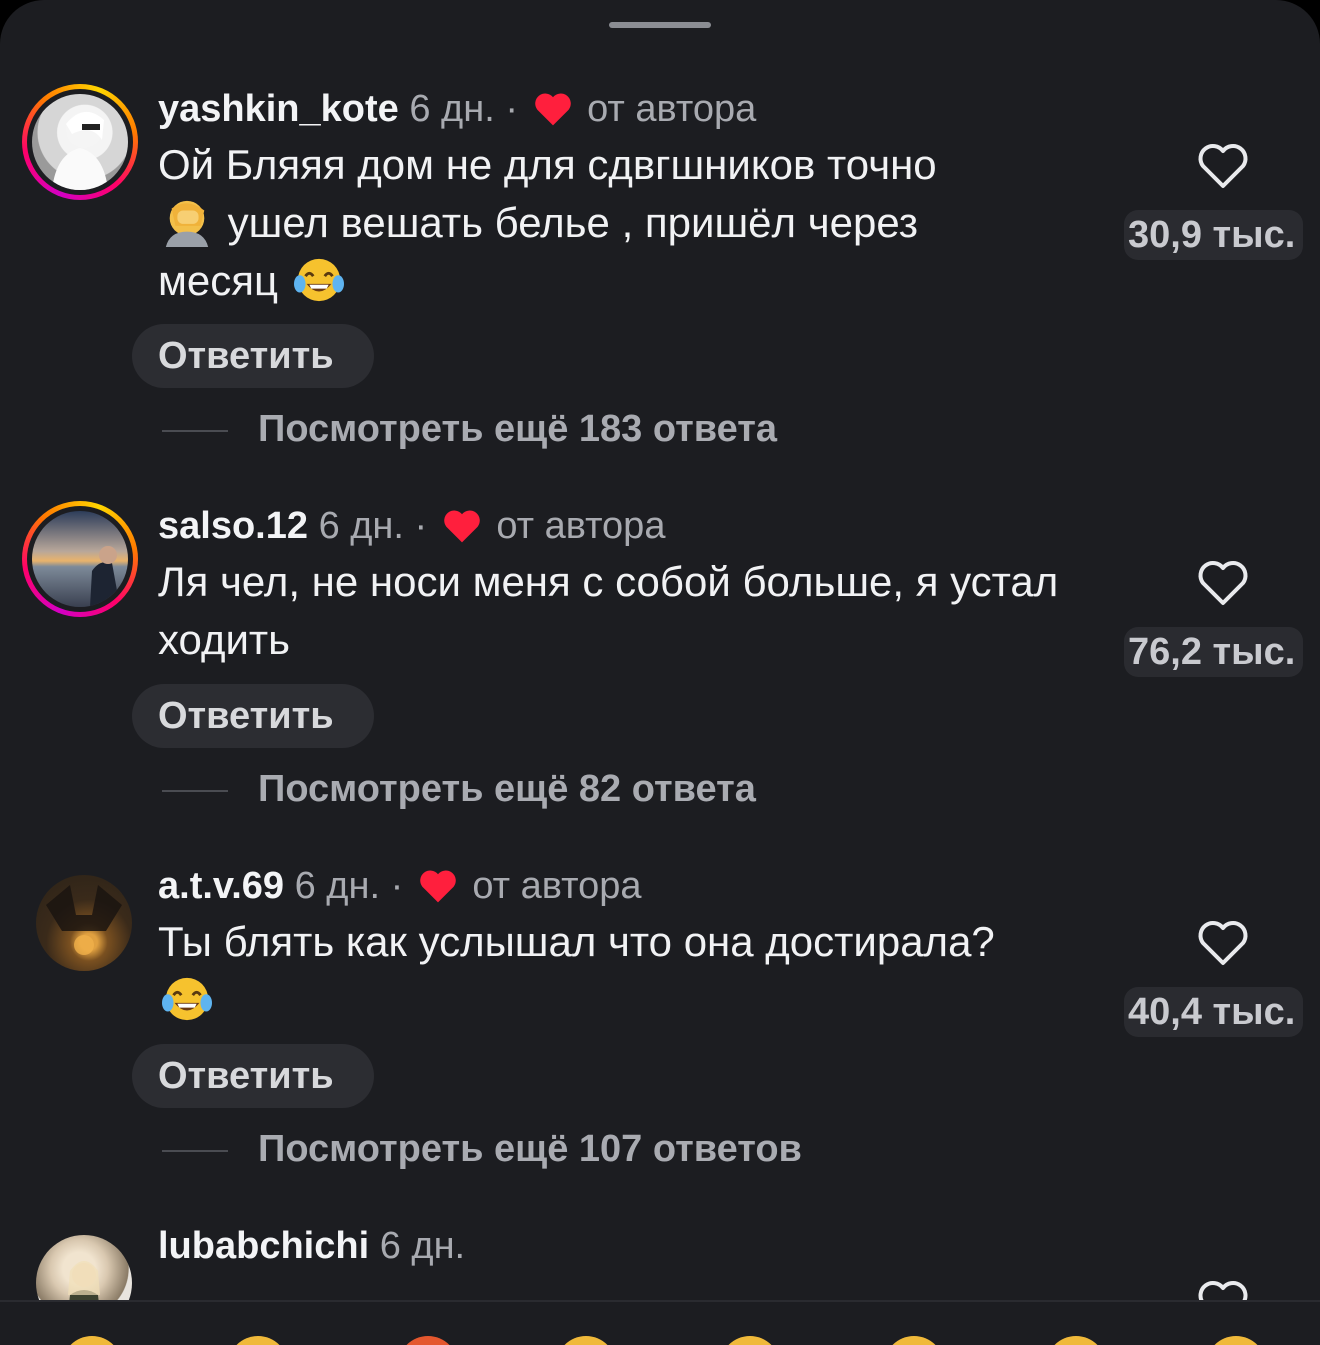 The image size is (1320, 1345). Describe the element at coordinates (187, 223) in the screenshot. I see `face-palm-emoji` at that location.